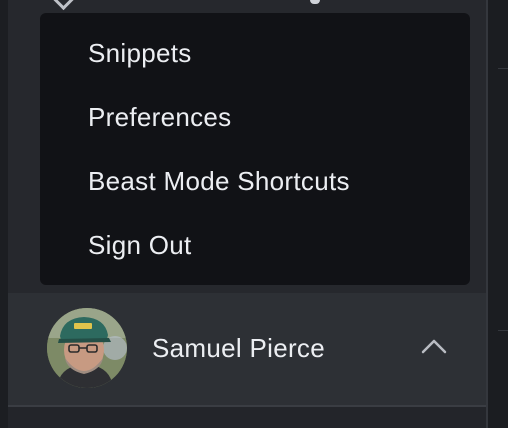  I want to click on collapse-menu-button, so click(434, 347).